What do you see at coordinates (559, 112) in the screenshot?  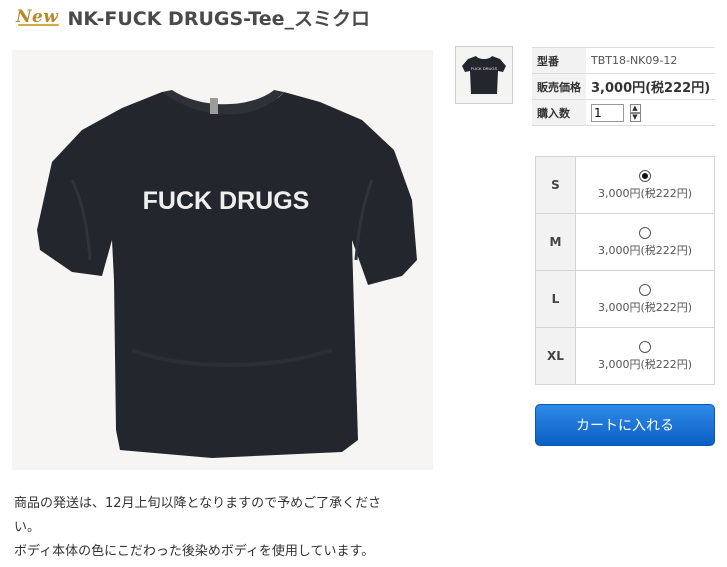 I see `spec-label: 購入数` at bounding box center [559, 112].